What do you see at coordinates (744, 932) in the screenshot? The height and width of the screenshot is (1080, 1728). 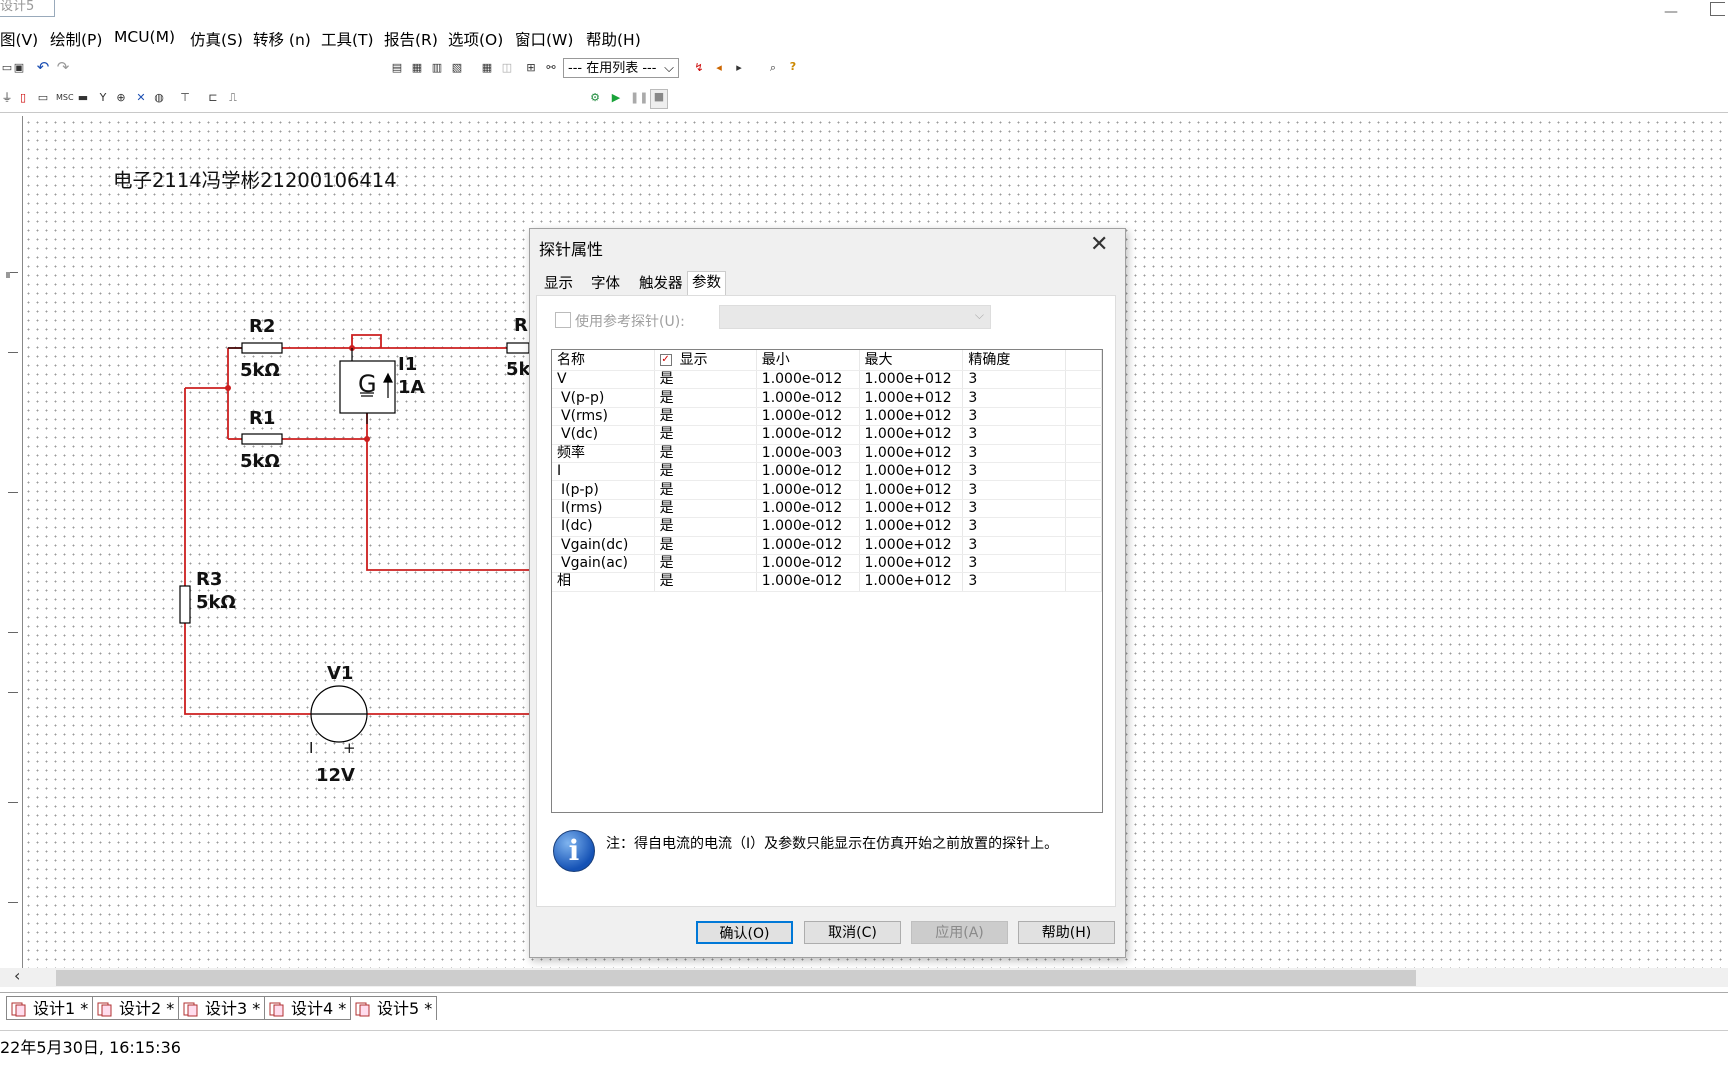 I see `ok-button: 确认(O)` at bounding box center [744, 932].